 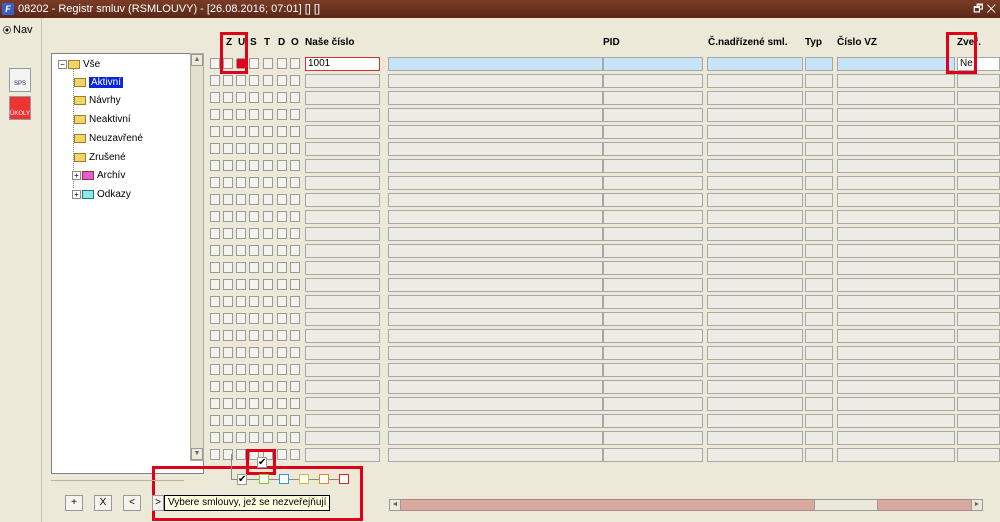 I want to click on tree-item-neuzavrene: Neuzavřené, so click(x=108, y=138).